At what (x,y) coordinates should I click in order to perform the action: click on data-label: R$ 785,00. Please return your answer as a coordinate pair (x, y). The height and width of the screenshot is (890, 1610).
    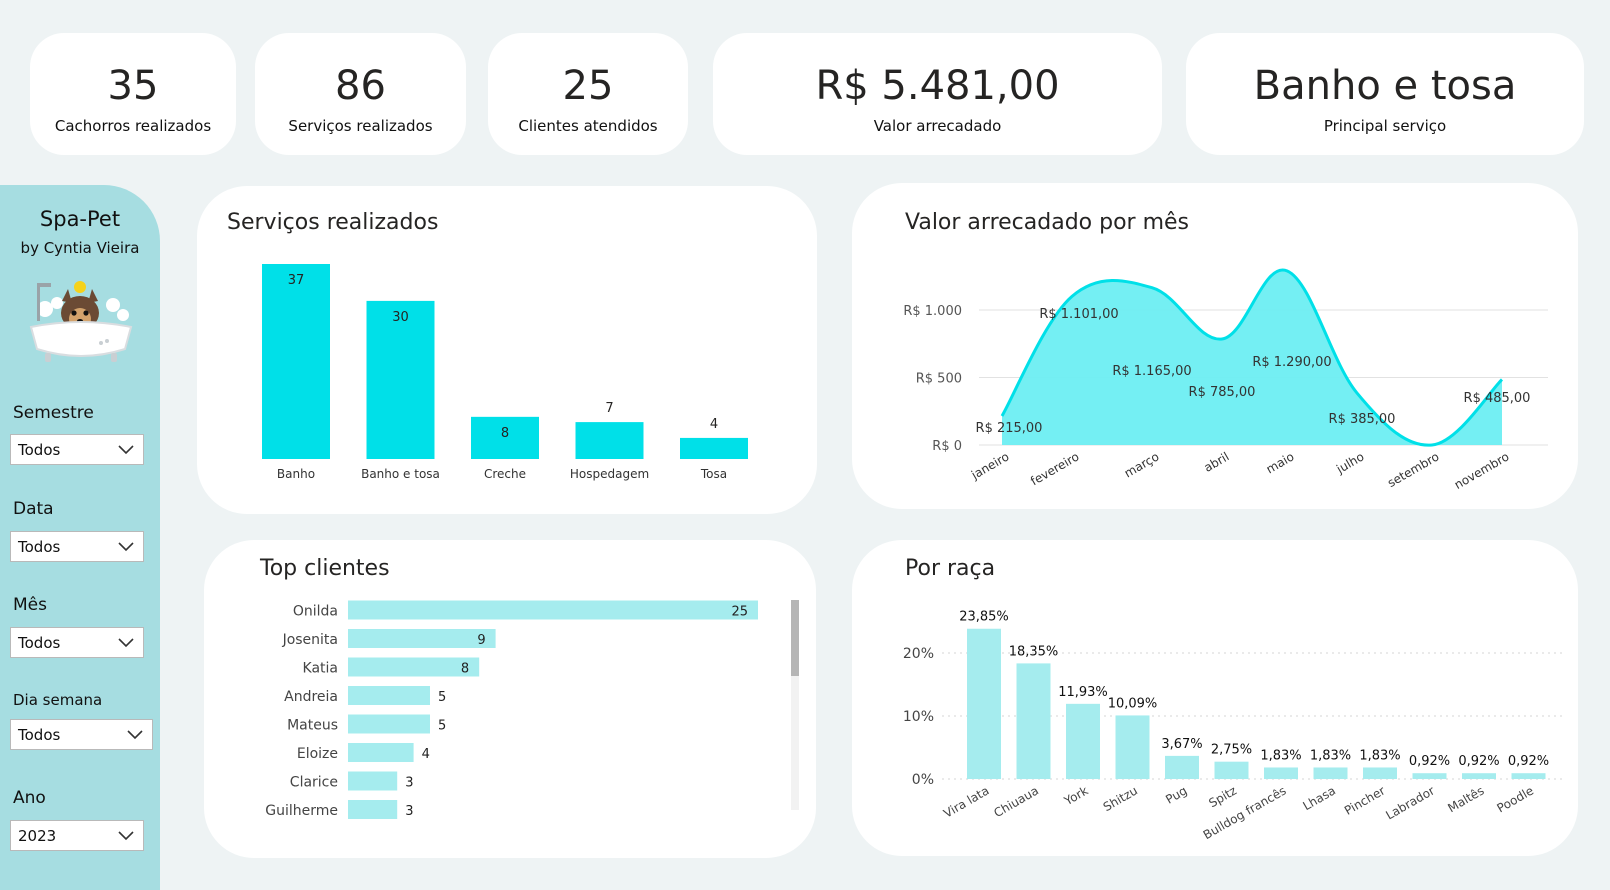
    Looking at the image, I should click on (1222, 392).